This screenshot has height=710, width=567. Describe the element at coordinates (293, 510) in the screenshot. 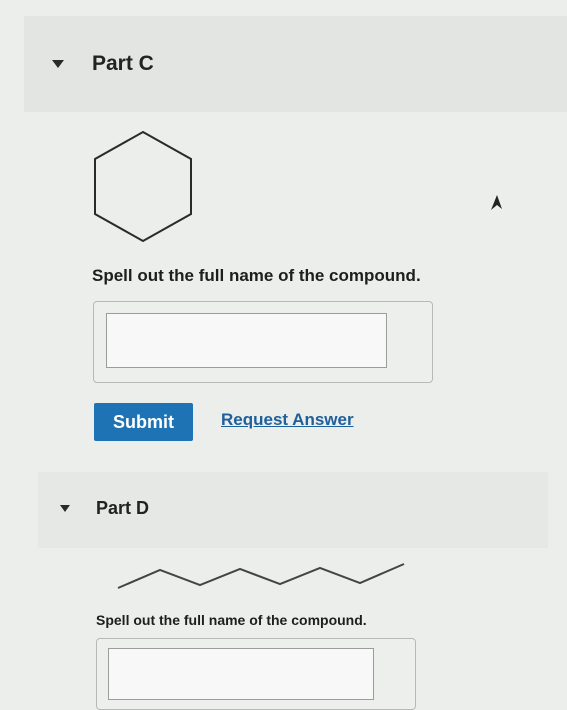

I see `part-d-header: Part D` at that location.